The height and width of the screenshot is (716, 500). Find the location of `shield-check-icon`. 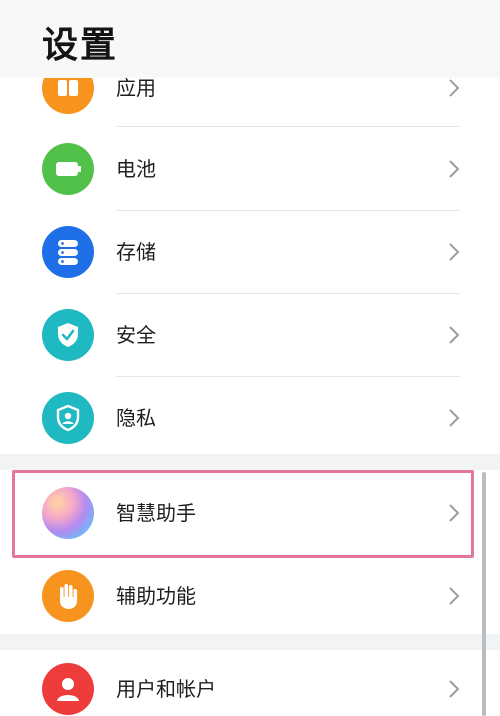

shield-check-icon is located at coordinates (68, 335).